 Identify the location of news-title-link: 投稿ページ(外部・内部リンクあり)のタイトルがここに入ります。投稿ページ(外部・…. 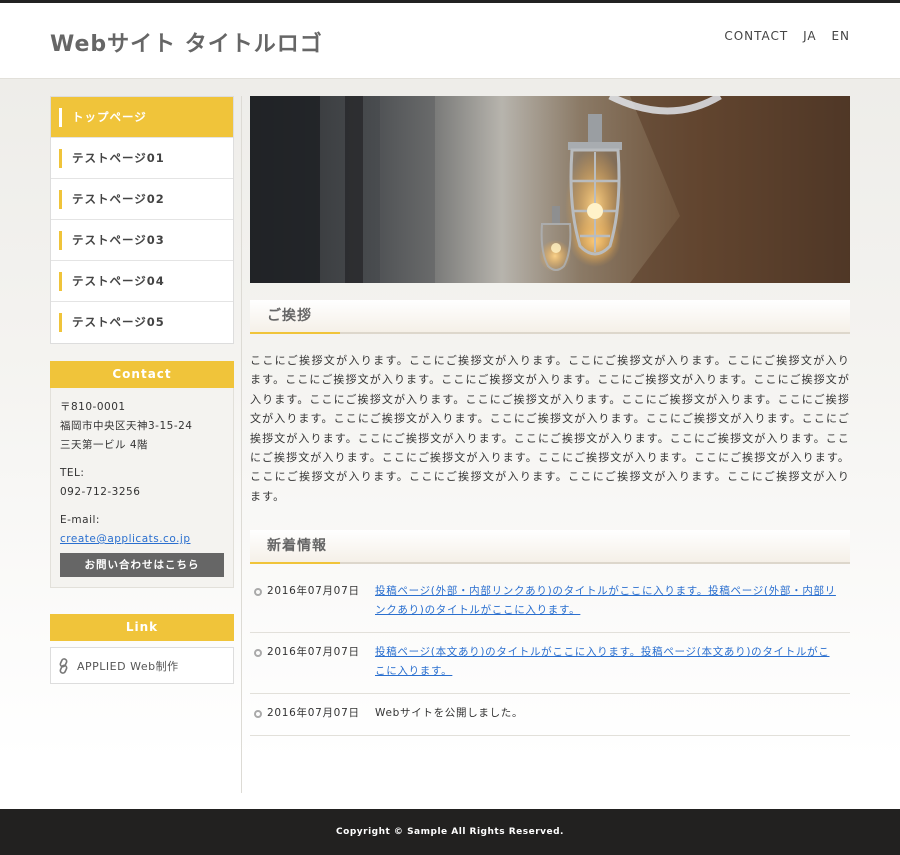
(605, 600).